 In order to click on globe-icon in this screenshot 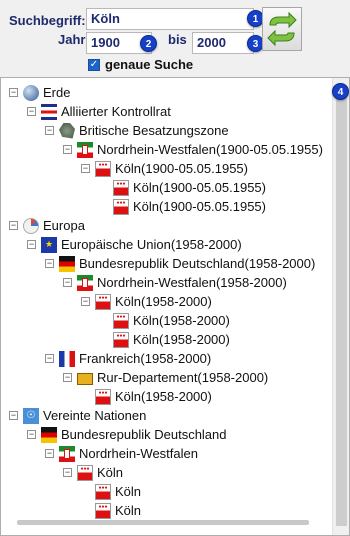, I will do `click(31, 92)`.